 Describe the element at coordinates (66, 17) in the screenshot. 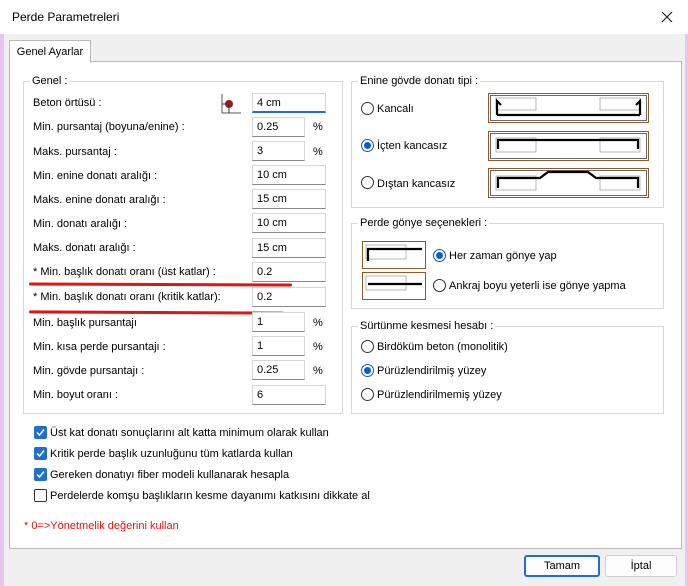

I see `window-title: Perde Parametreleri` at that location.